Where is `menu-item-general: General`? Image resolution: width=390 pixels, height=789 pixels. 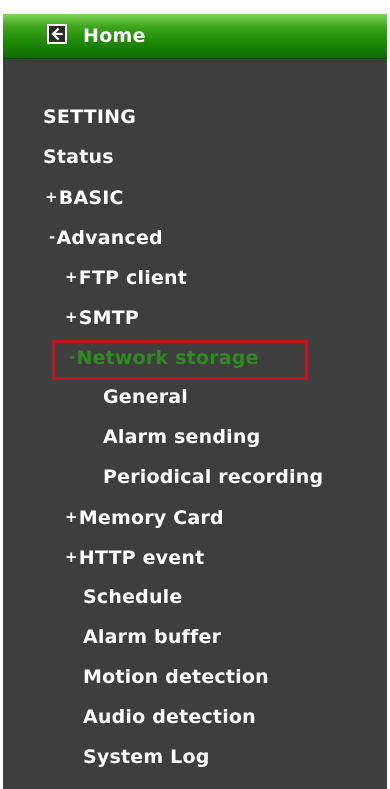
menu-item-general: General is located at coordinates (145, 397).